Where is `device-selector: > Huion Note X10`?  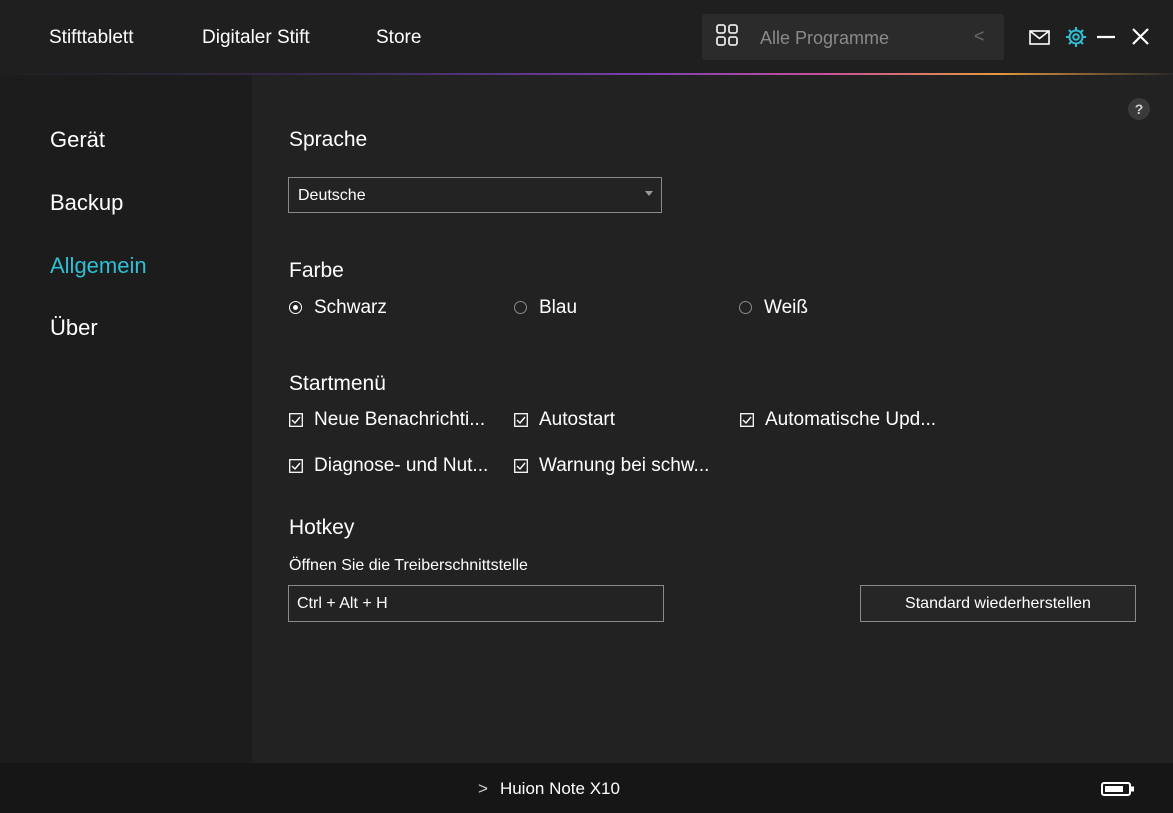 device-selector: > Huion Note X10 is located at coordinates (549, 789).